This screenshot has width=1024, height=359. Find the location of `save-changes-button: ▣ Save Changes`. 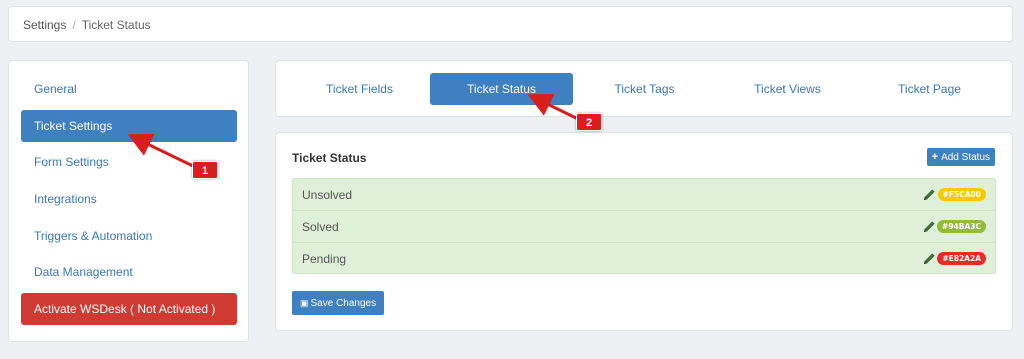

save-changes-button: ▣ Save Changes is located at coordinates (338, 303).